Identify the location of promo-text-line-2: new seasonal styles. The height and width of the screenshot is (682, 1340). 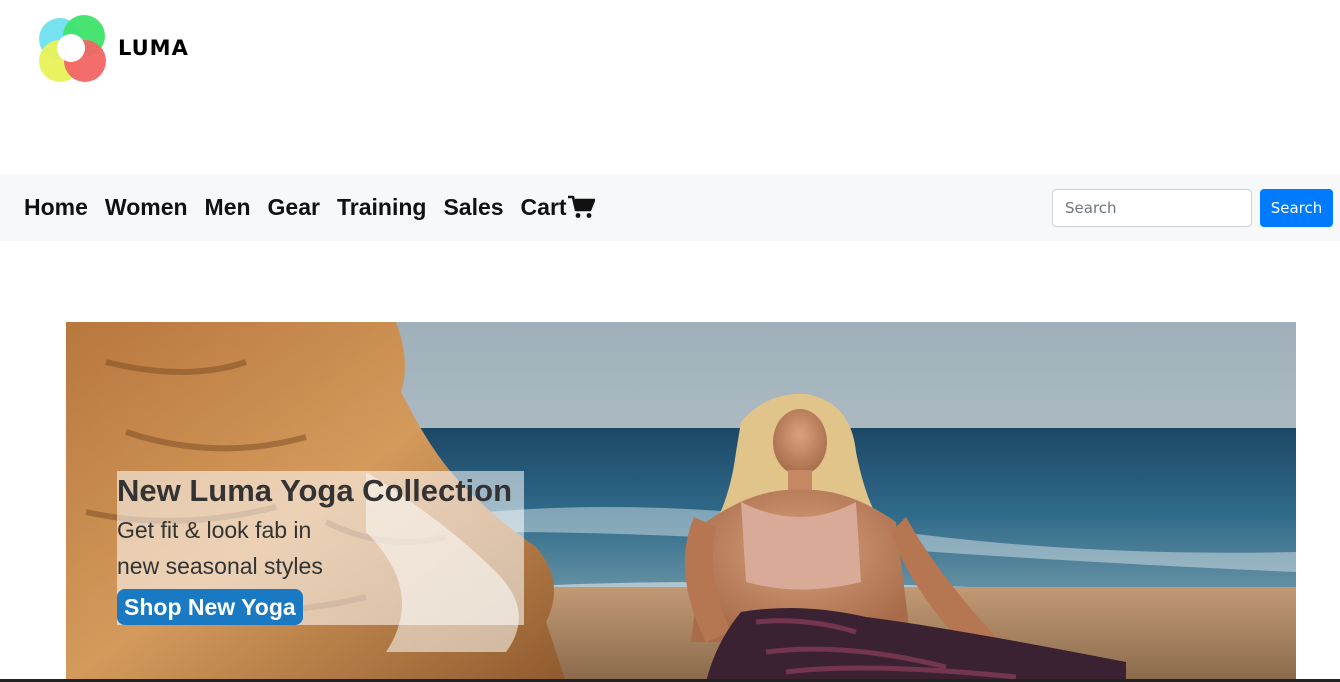
(220, 566).